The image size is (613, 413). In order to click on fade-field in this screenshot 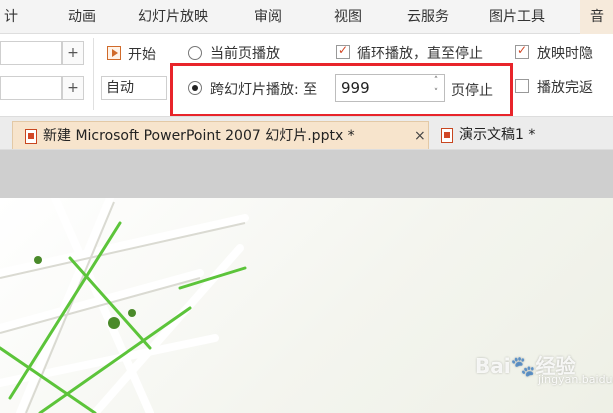, I will do `click(31, 88)`.